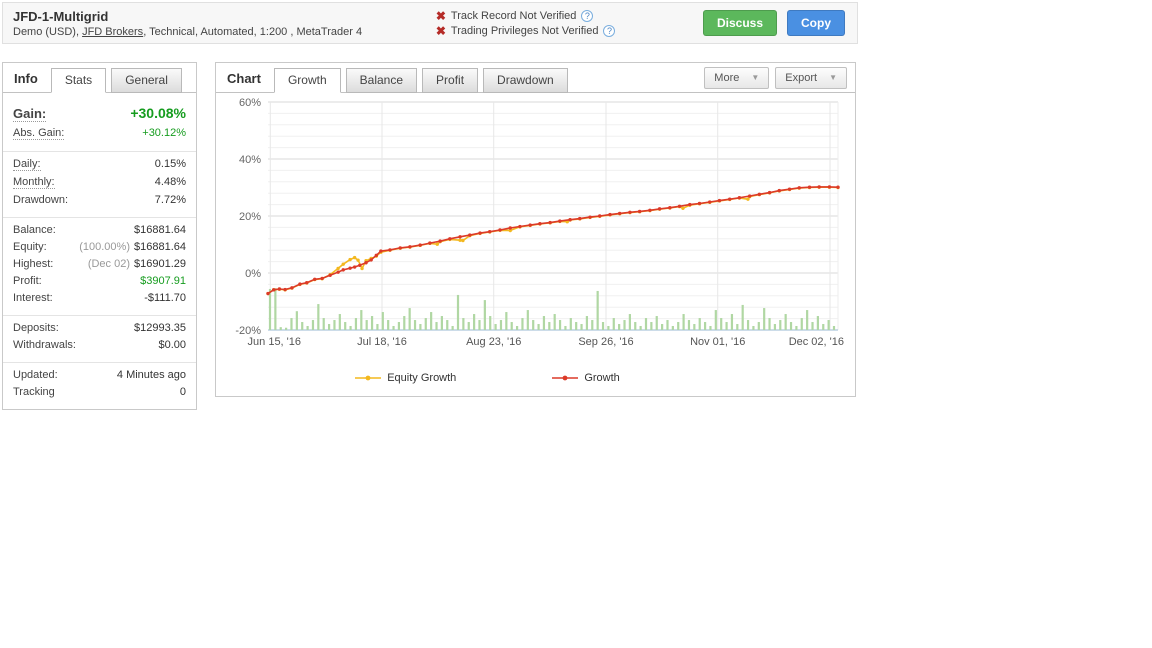 The width and height of the screenshot is (1152, 648). I want to click on broker-link: JFD Brokers, so click(112, 32).